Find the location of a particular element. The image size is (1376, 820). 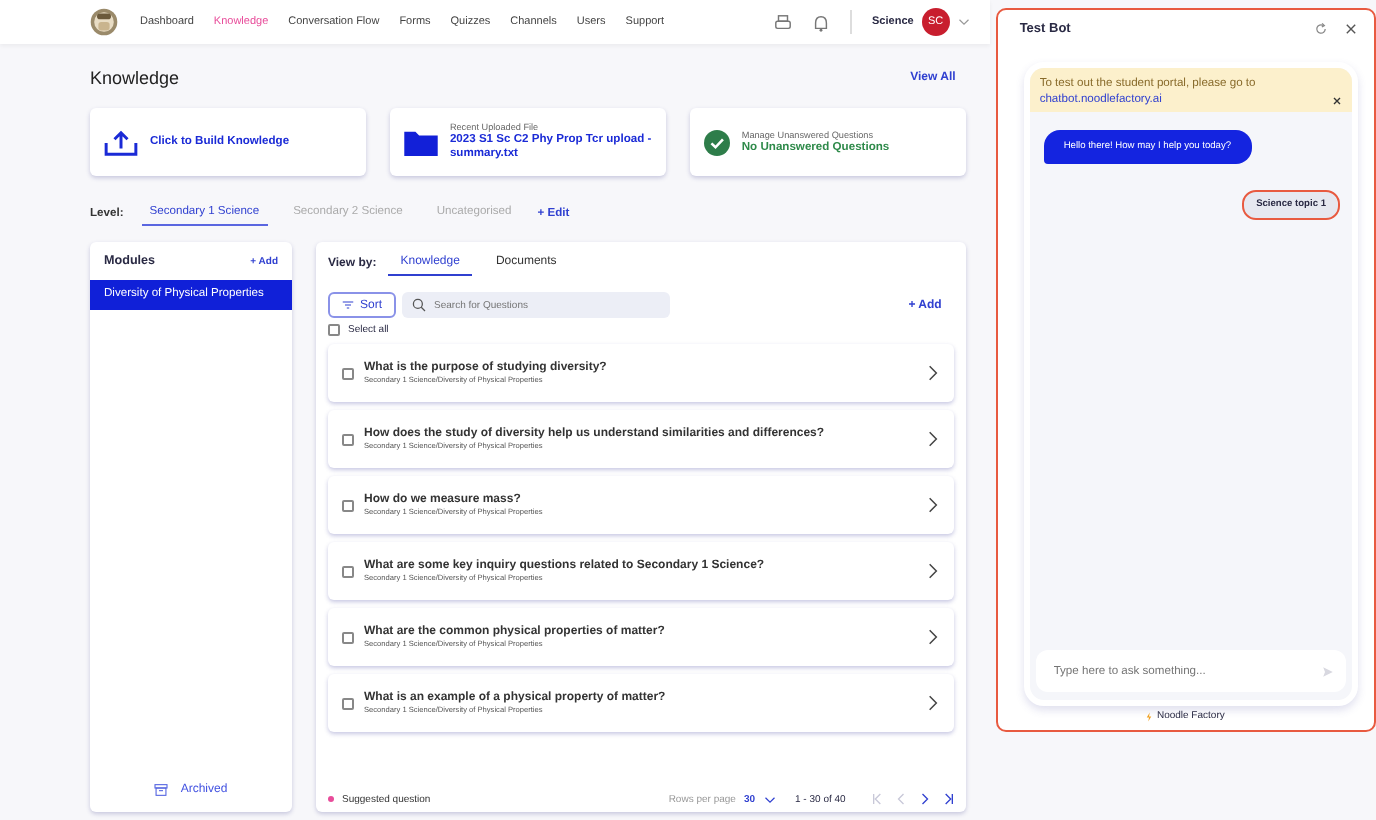

folder-icon is located at coordinates (420, 142).